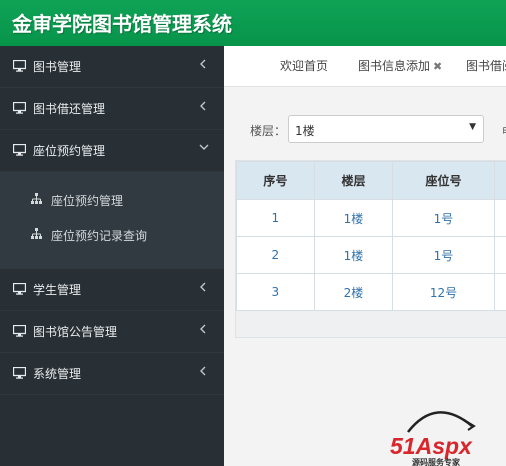 This screenshot has height=466, width=506. Describe the element at coordinates (275, 180) in the screenshot. I see `column-header: 序号` at that location.